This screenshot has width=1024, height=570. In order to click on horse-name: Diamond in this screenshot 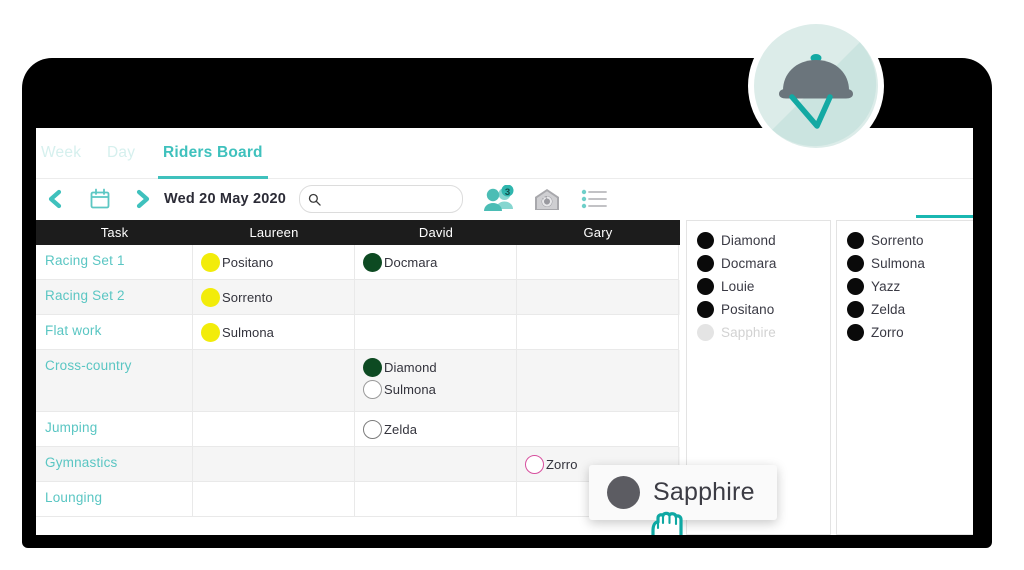, I will do `click(748, 240)`.